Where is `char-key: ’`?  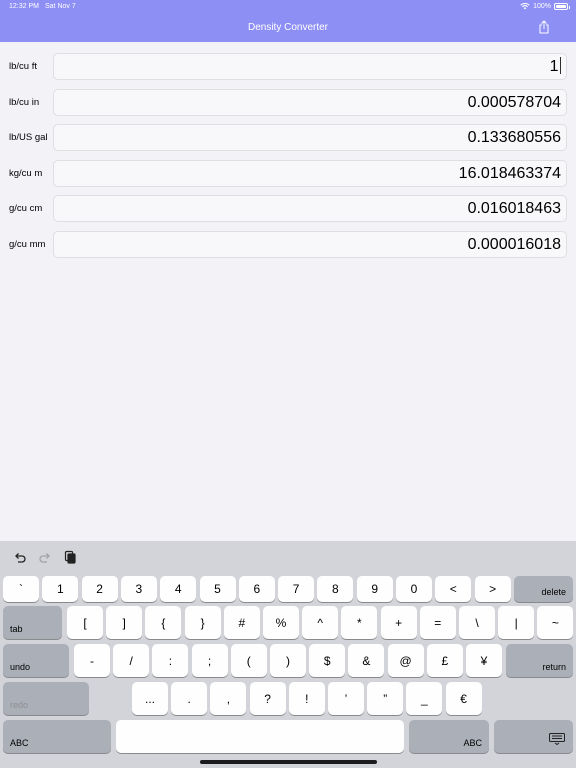
char-key: ’ is located at coordinates (346, 698).